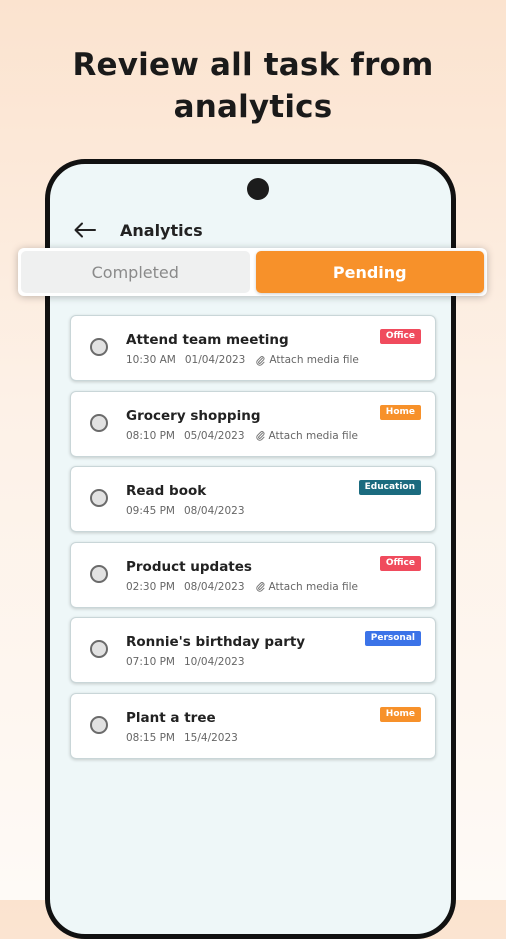 This screenshot has height=939, width=506. I want to click on task-date: 10/04/2023, so click(214, 662).